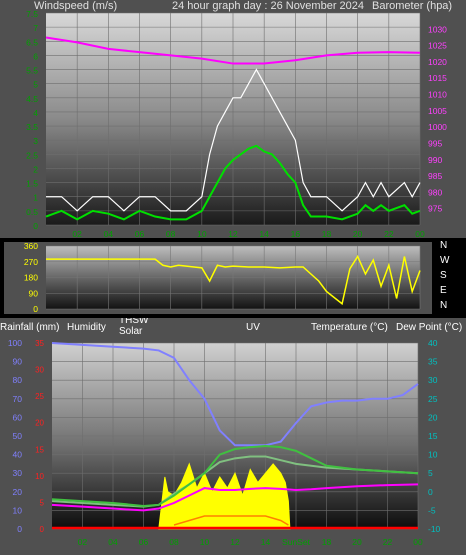  Describe the element at coordinates (39, 396) in the screenshot. I see `rainfall-tick-label: 25` at that location.